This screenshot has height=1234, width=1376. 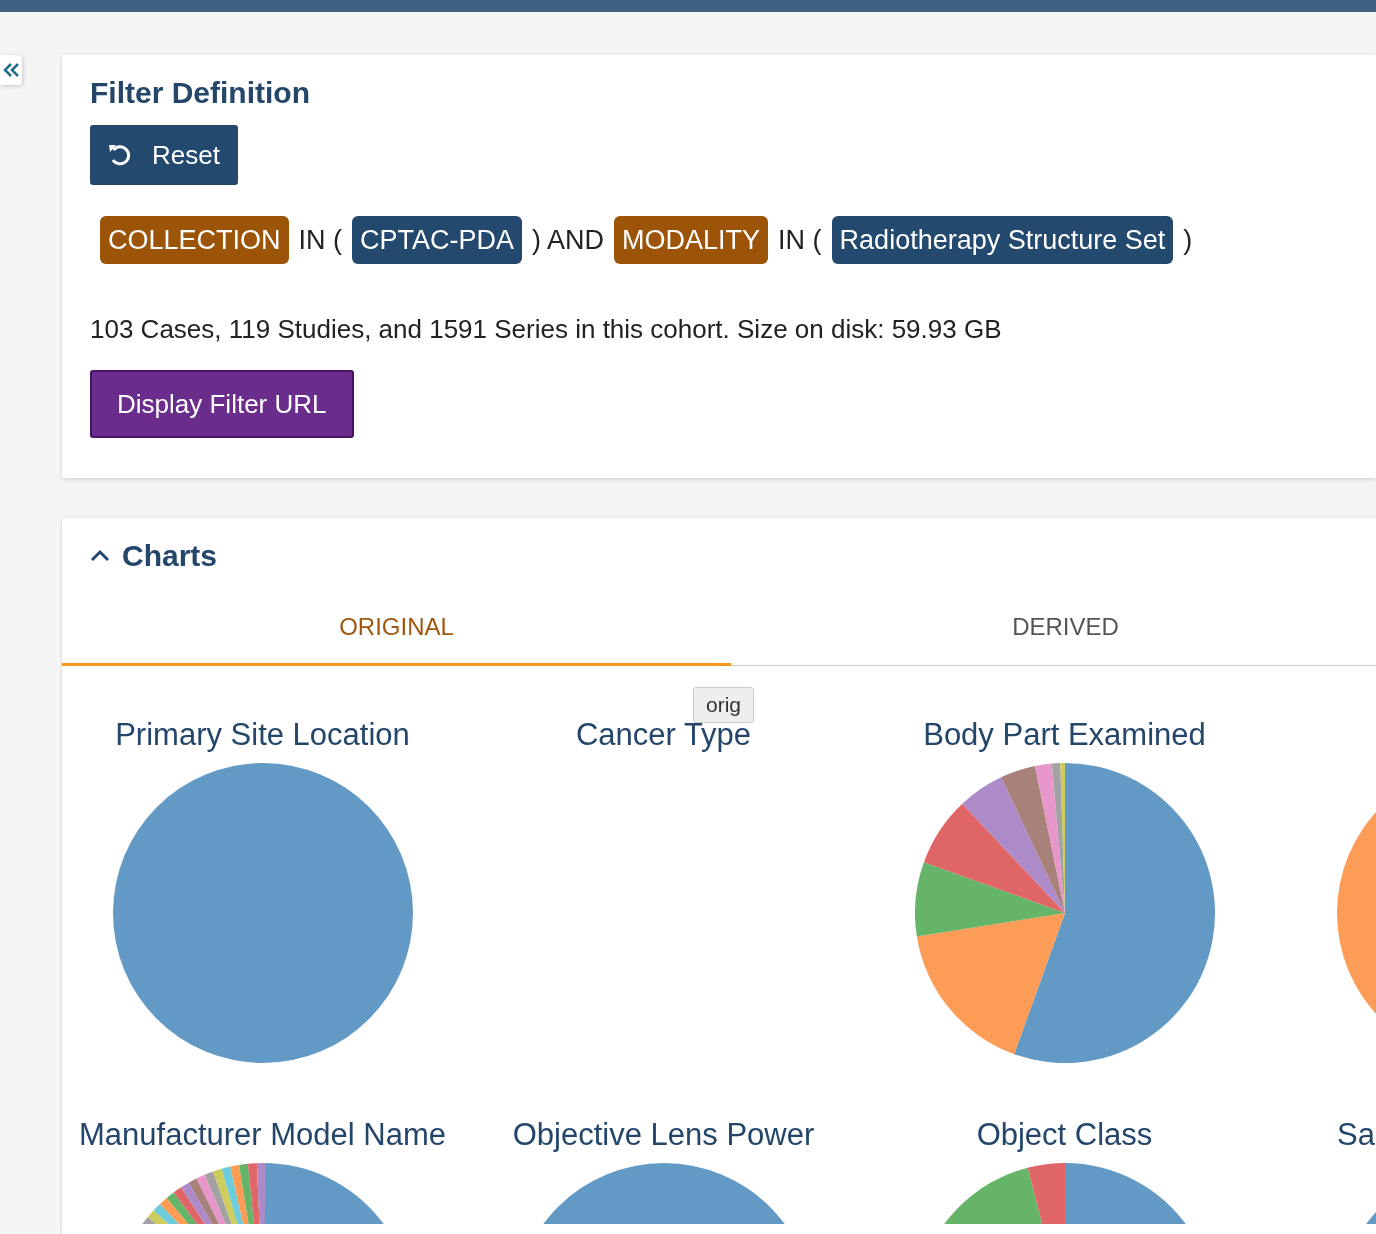 What do you see at coordinates (200, 93) in the screenshot?
I see `filter-title: Filter Definition` at bounding box center [200, 93].